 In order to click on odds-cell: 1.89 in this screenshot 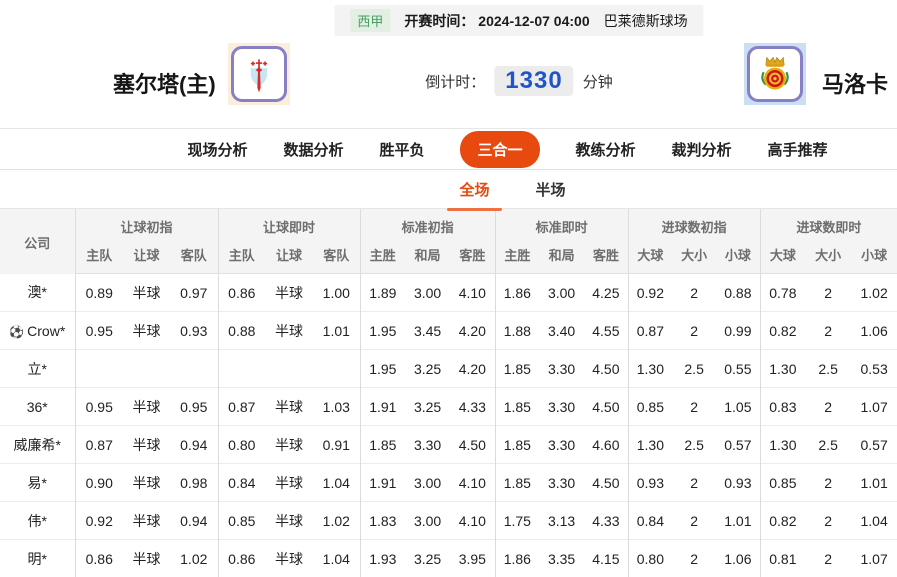, I will do `click(382, 293)`.